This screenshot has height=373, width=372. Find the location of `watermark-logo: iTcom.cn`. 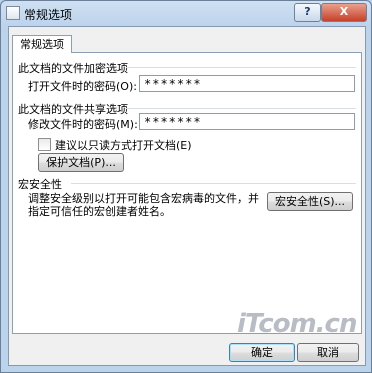

watermark-logo: iTcom.cn is located at coordinates (297, 324).